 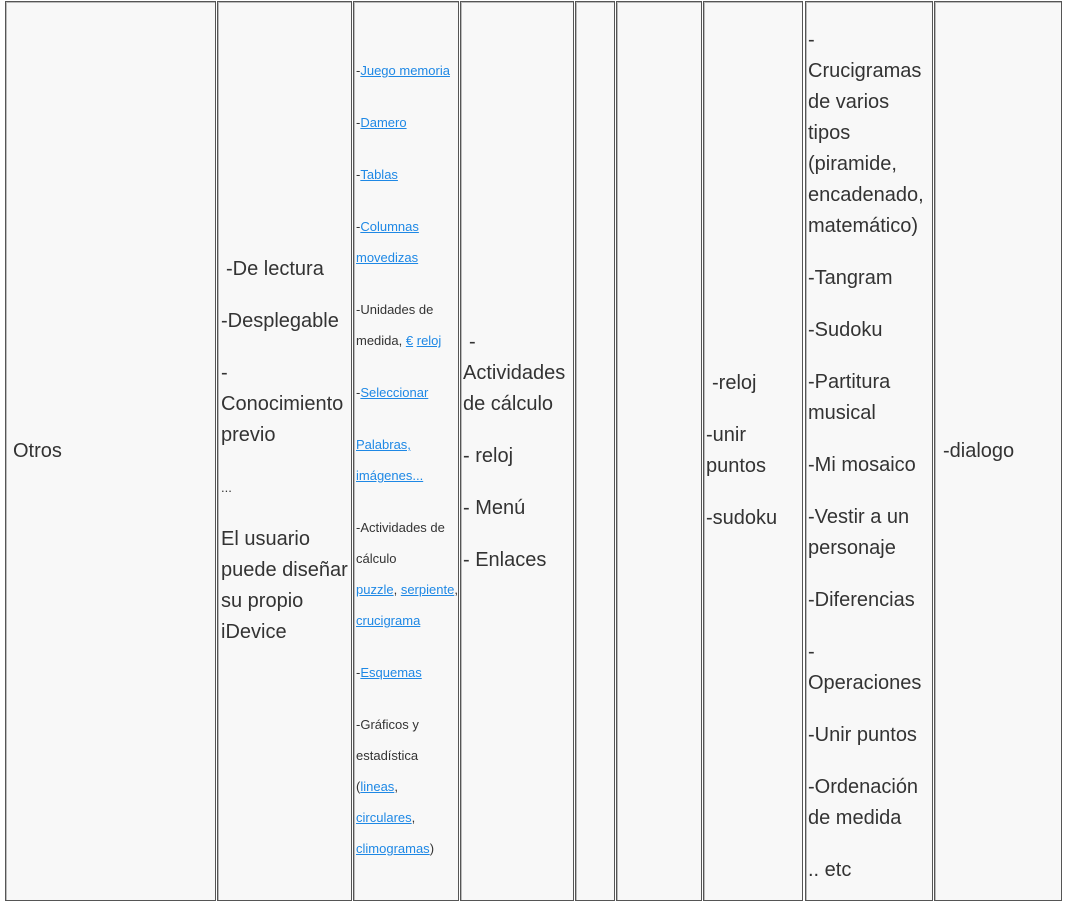 What do you see at coordinates (861, 600) in the screenshot?
I see `list-item: -Diferencias` at bounding box center [861, 600].